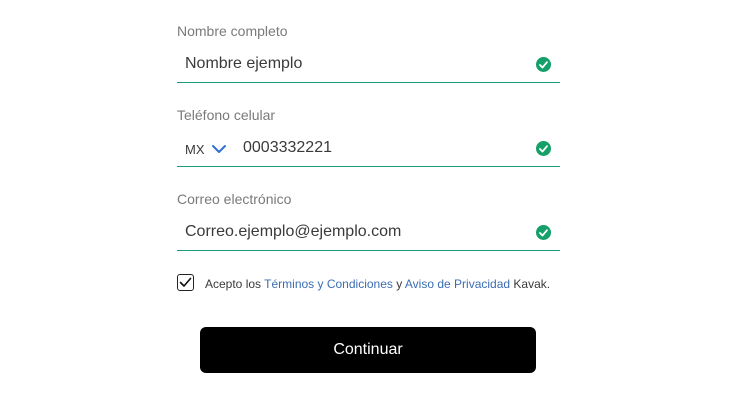 The image size is (741, 396). I want to click on phone-label: Teléfono celular, so click(226, 115).